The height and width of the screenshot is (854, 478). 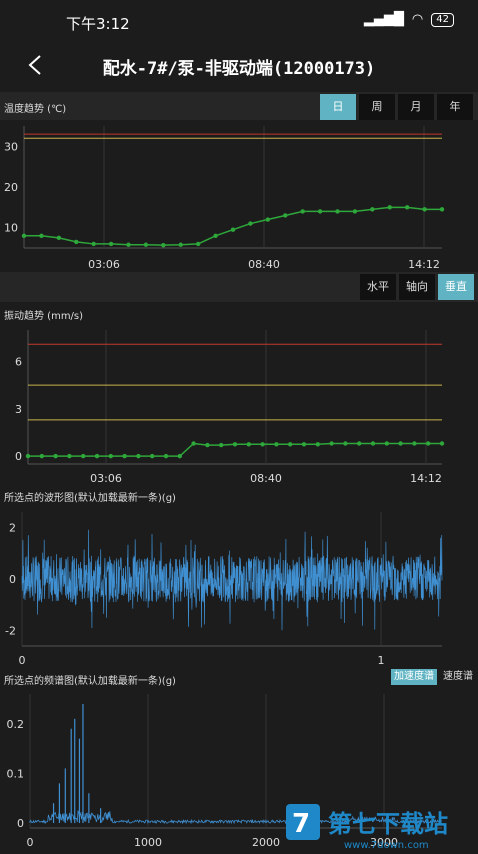 I want to click on tab-acceleration-spectrum: 加速度谱, so click(x=414, y=677).